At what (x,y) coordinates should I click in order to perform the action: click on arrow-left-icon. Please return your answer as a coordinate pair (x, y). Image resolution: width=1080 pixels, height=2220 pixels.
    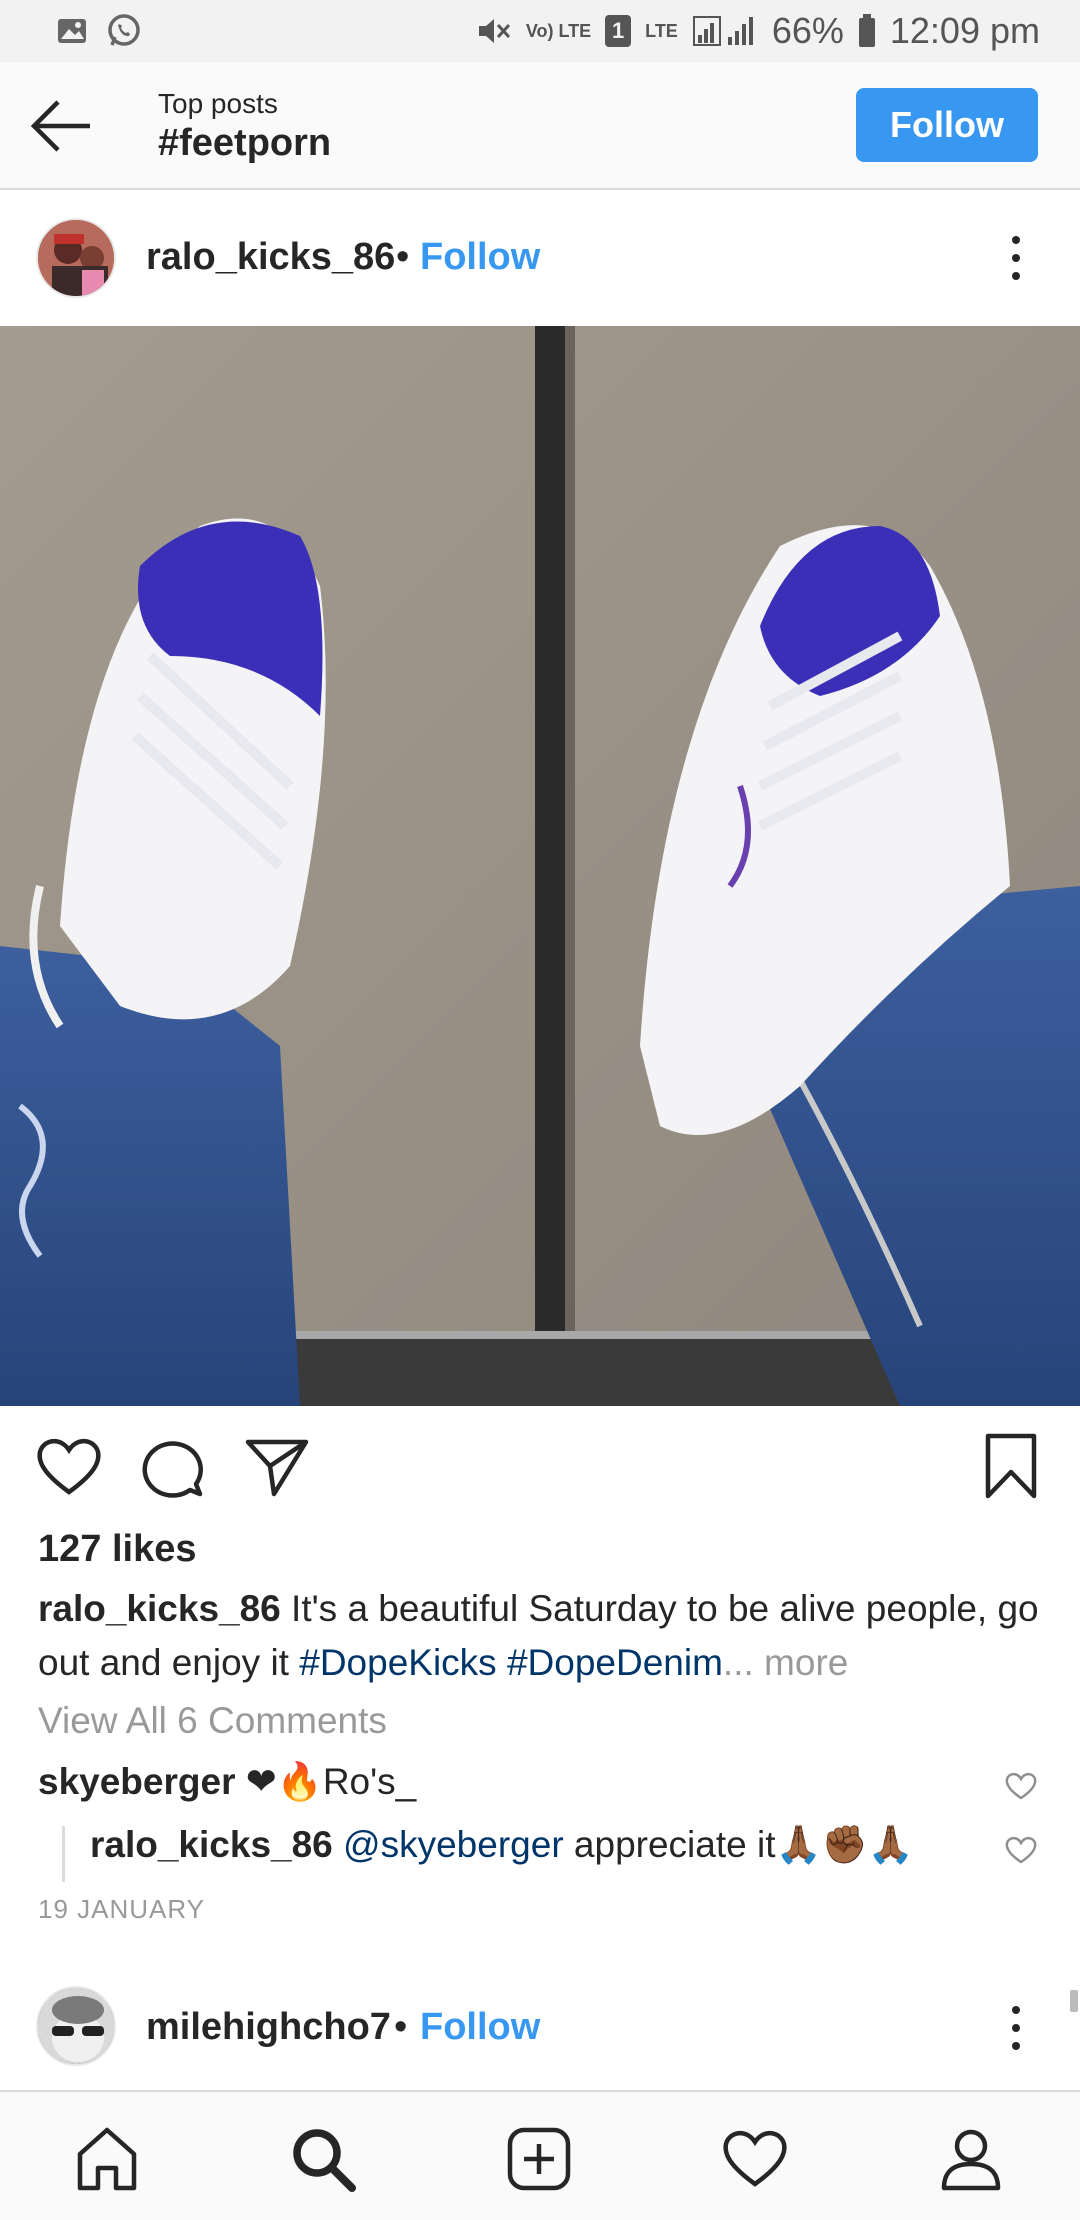
    Looking at the image, I should click on (61, 126).